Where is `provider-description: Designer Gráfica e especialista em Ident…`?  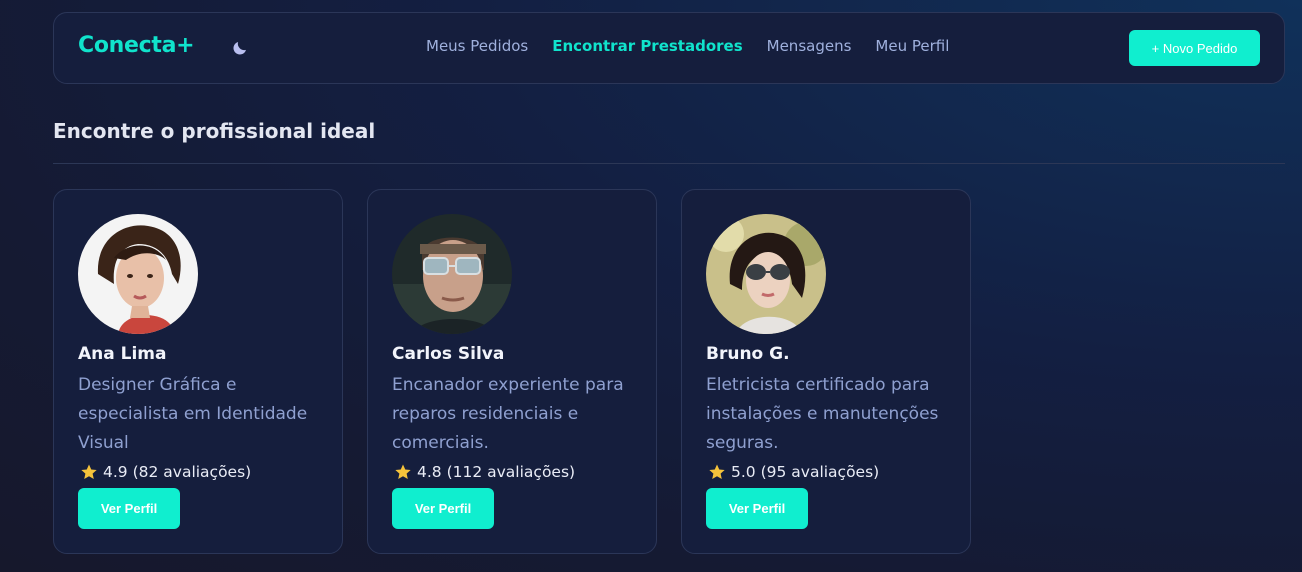 provider-description: Designer Gráfica e especialista em Ident… is located at coordinates (193, 414).